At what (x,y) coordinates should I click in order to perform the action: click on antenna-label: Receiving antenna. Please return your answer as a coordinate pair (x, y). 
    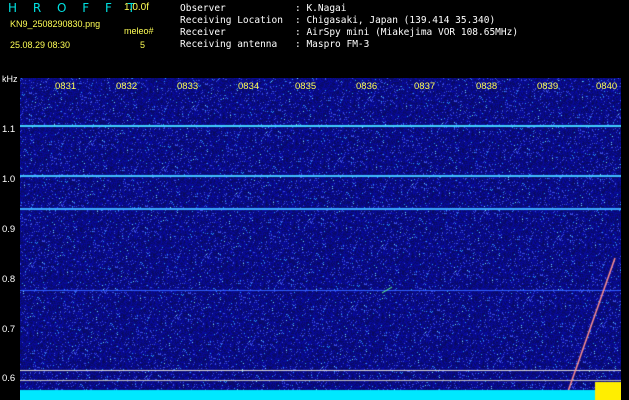
    Looking at the image, I should click on (229, 44).